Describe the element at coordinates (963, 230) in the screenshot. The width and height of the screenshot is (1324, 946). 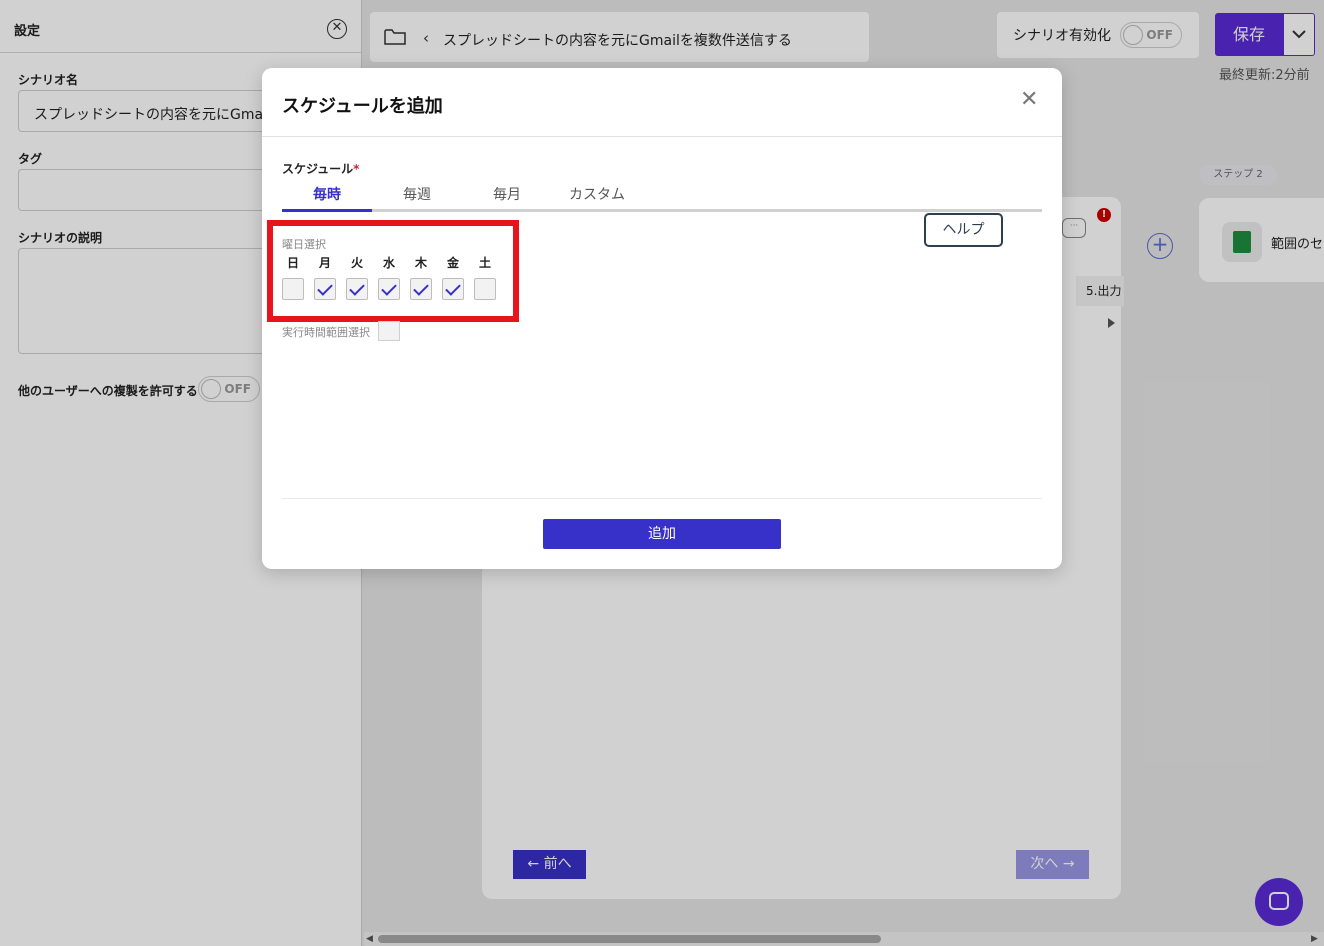
I see `help-button: ヘルプ` at that location.